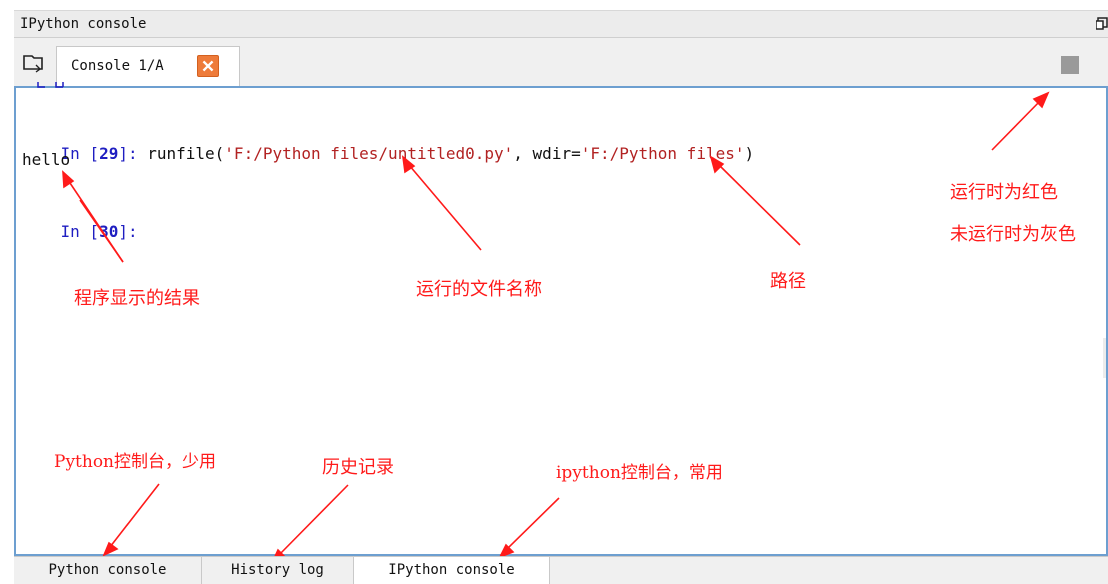  Describe the element at coordinates (749, 153) in the screenshot. I see `runfile-close: )` at that location.